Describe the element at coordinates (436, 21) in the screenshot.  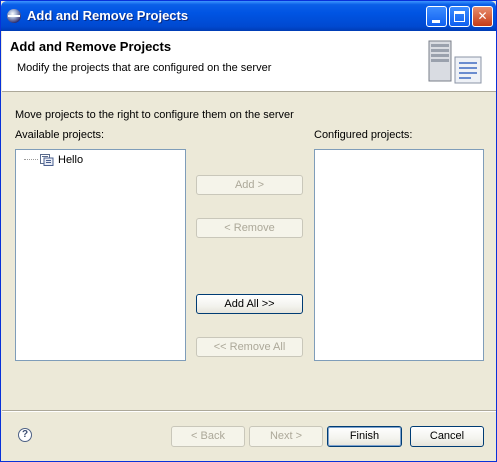
I see `minimize-icon` at that location.